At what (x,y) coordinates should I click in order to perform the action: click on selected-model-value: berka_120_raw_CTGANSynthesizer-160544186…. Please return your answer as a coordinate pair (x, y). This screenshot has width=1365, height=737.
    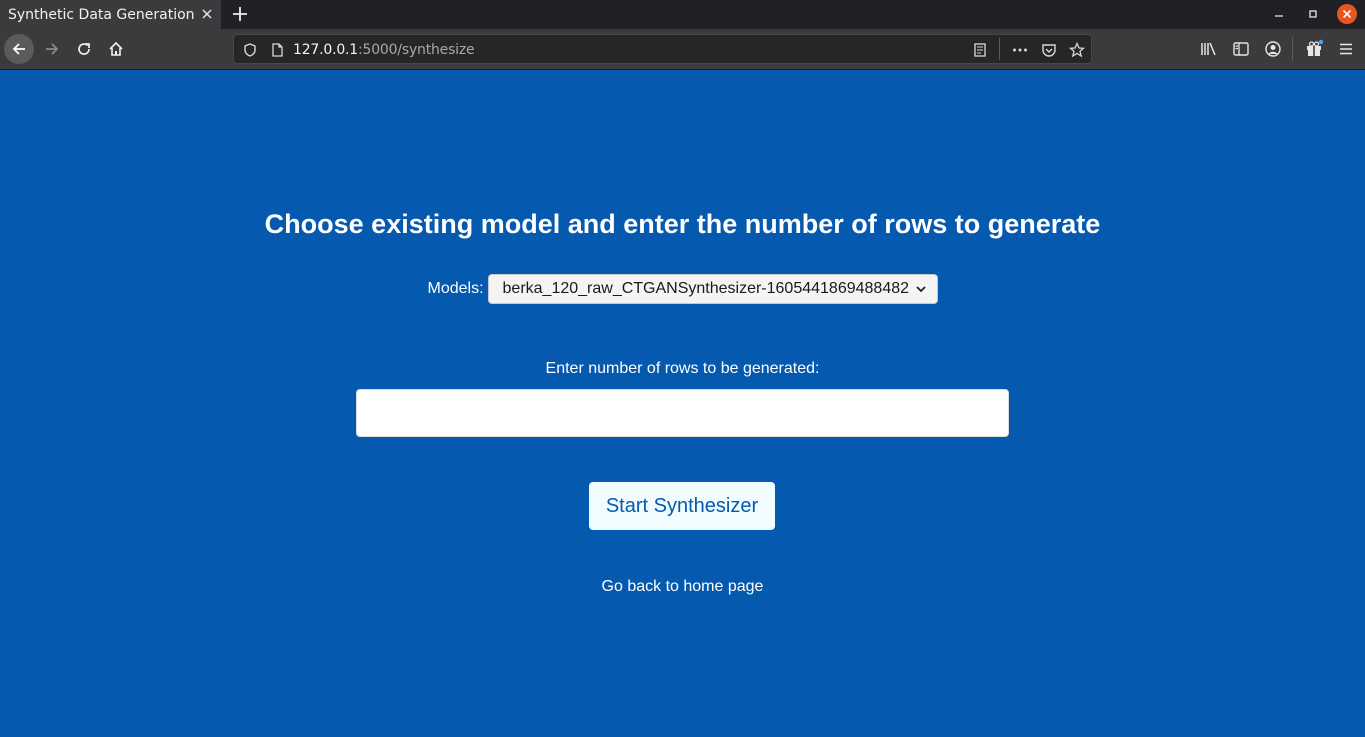
    Looking at the image, I should click on (706, 288).